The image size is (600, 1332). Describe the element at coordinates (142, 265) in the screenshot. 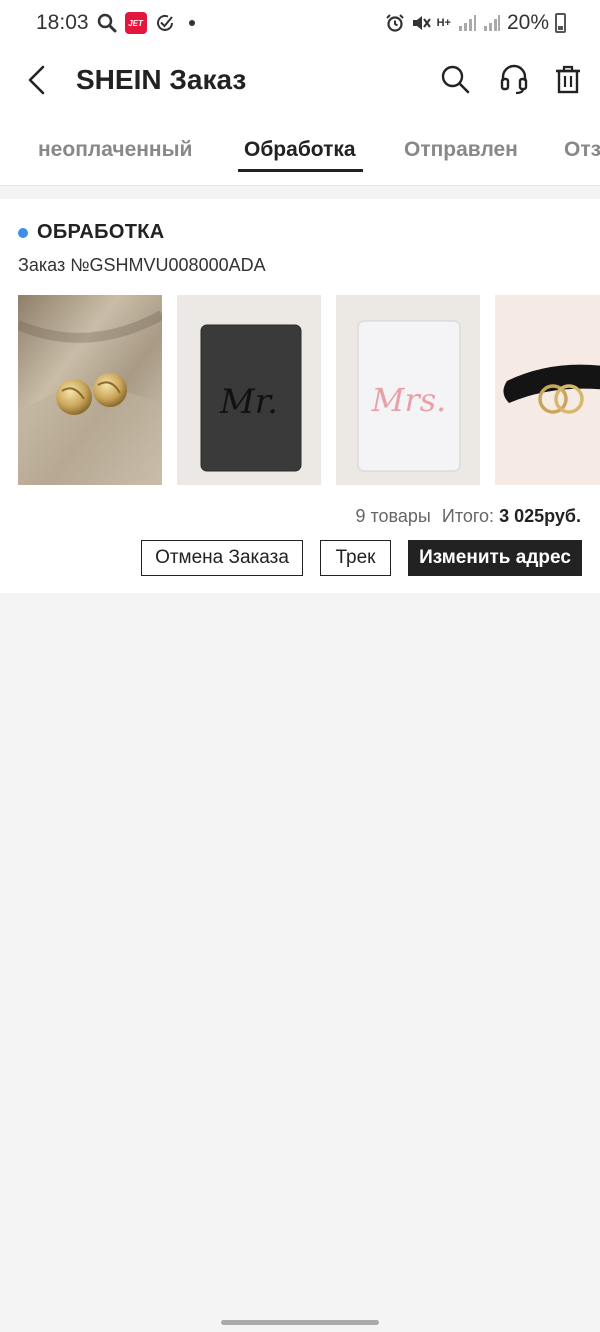

I see `order-number: Заказ №GSHMVU008000ADA` at that location.